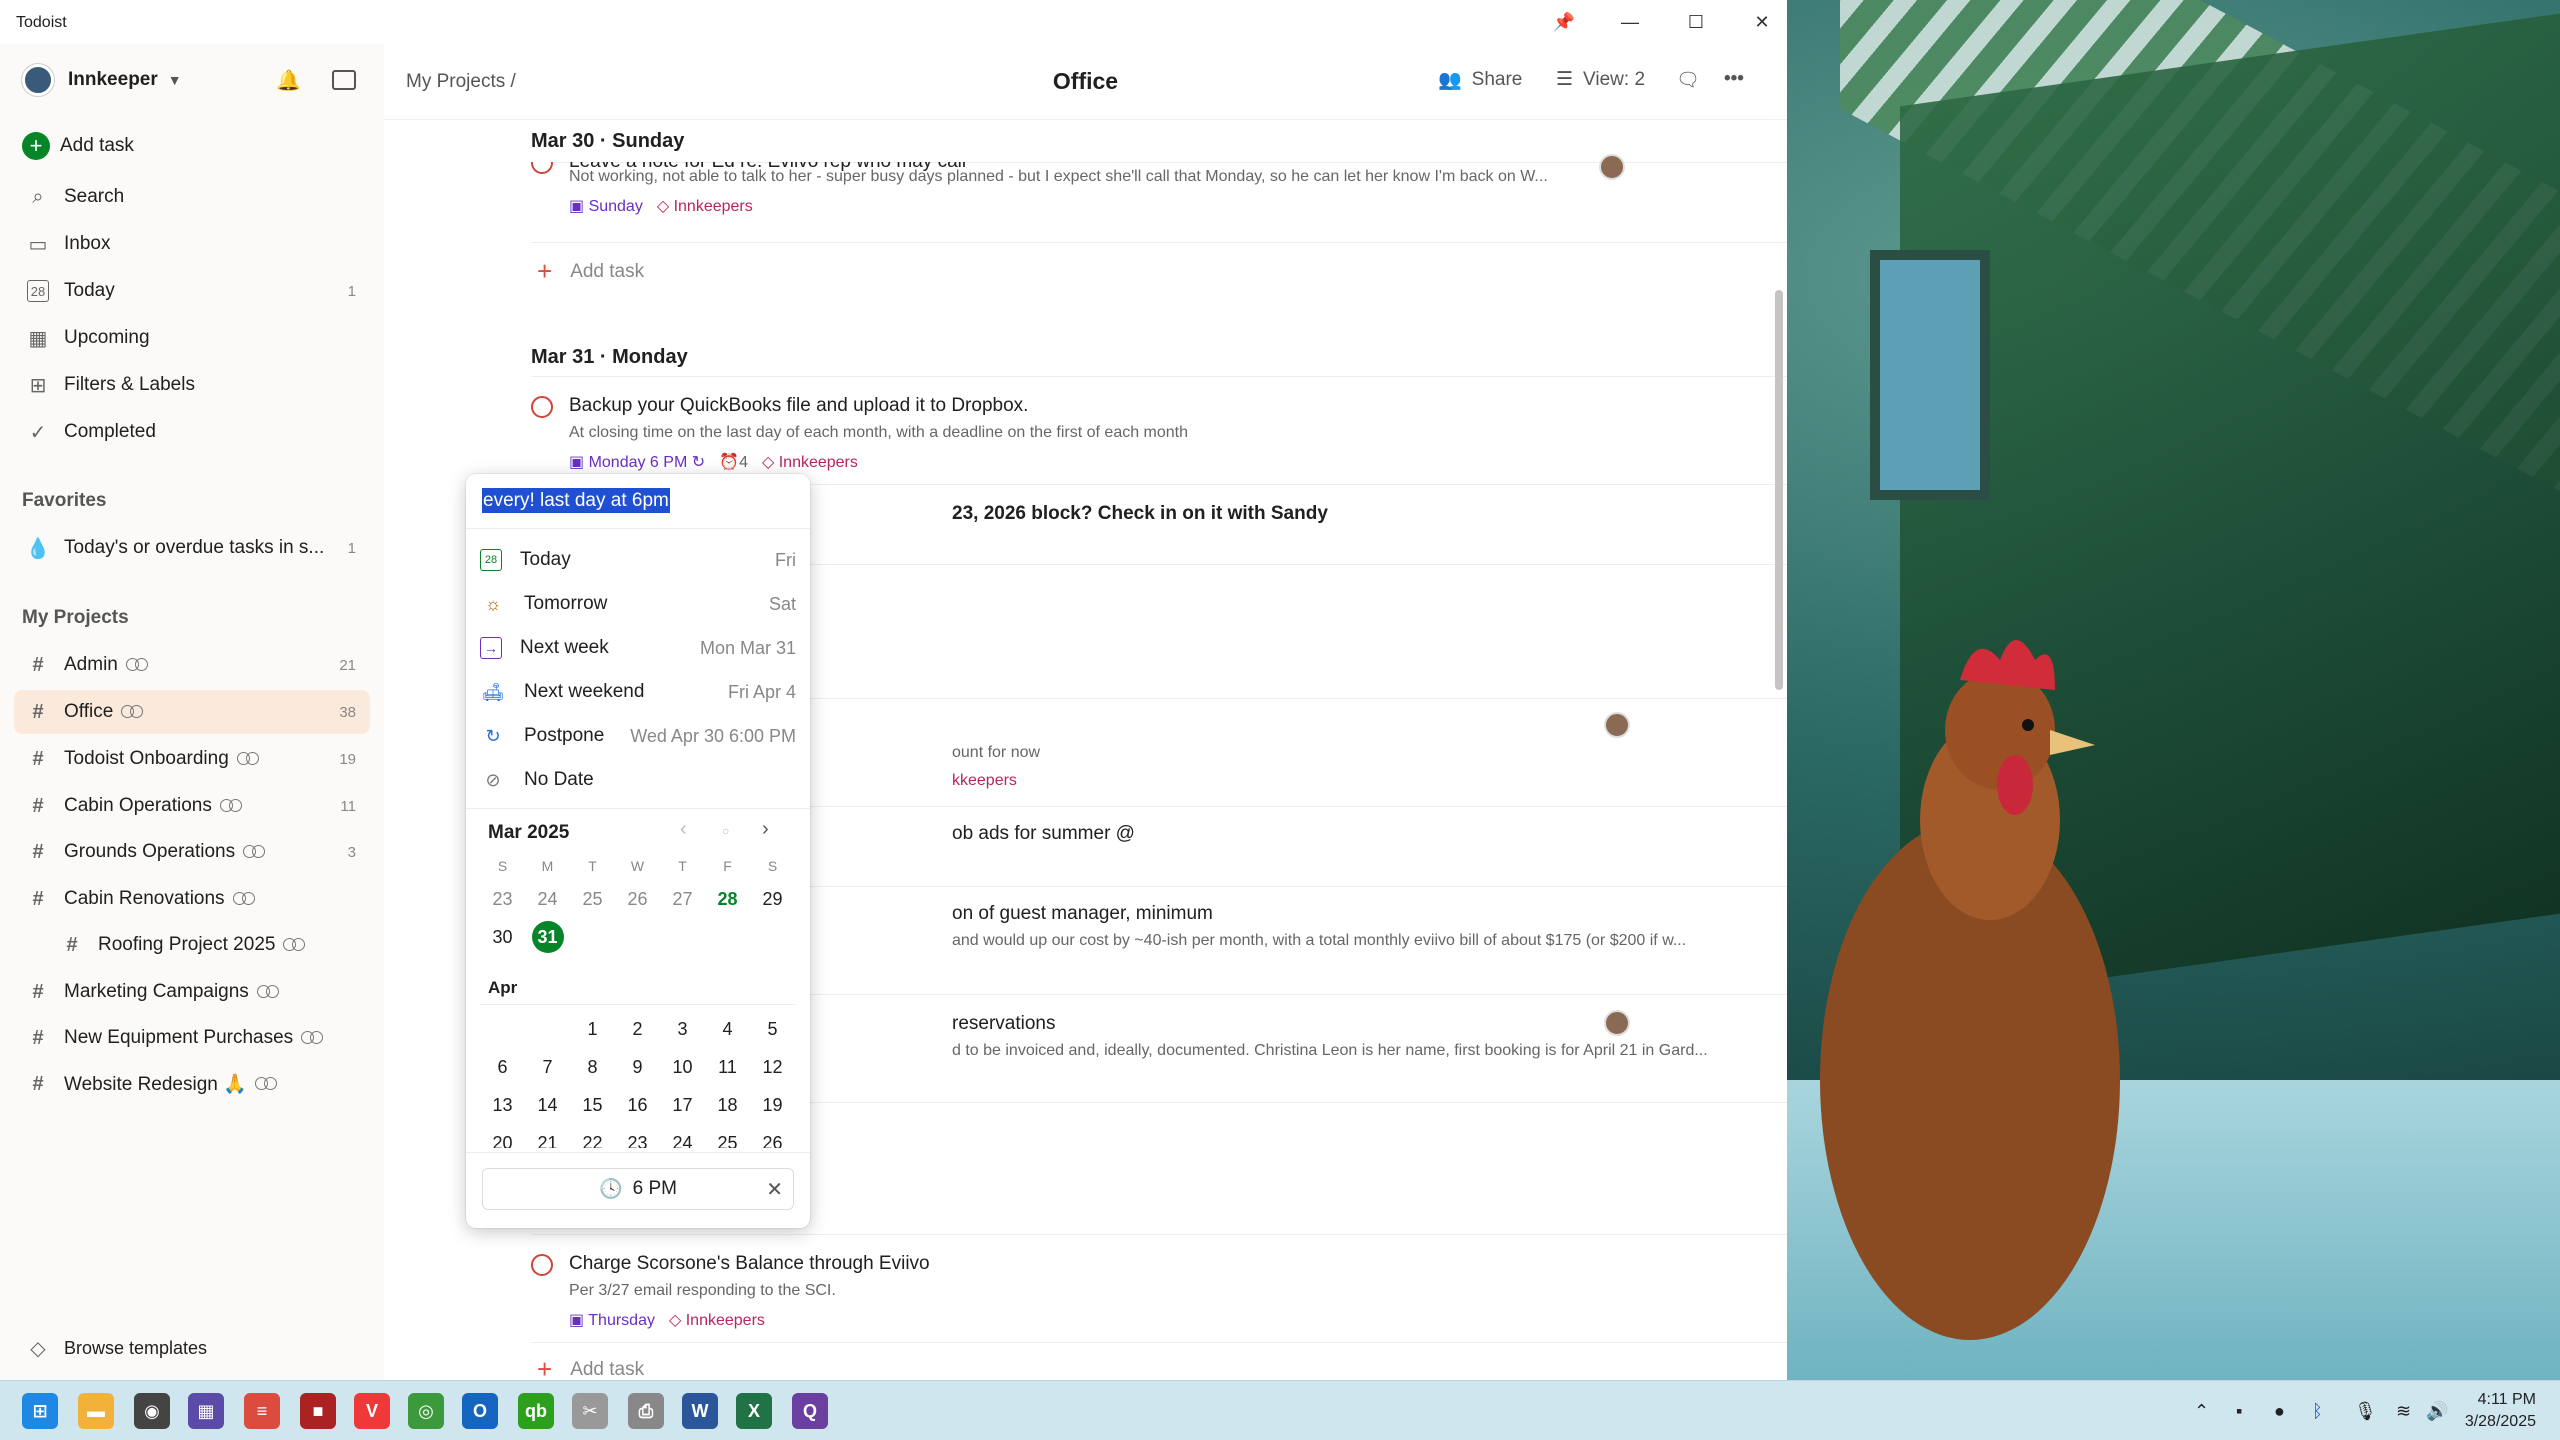  Describe the element at coordinates (2239, 1411) in the screenshot. I see `tray-app-icon: ▪` at that location.